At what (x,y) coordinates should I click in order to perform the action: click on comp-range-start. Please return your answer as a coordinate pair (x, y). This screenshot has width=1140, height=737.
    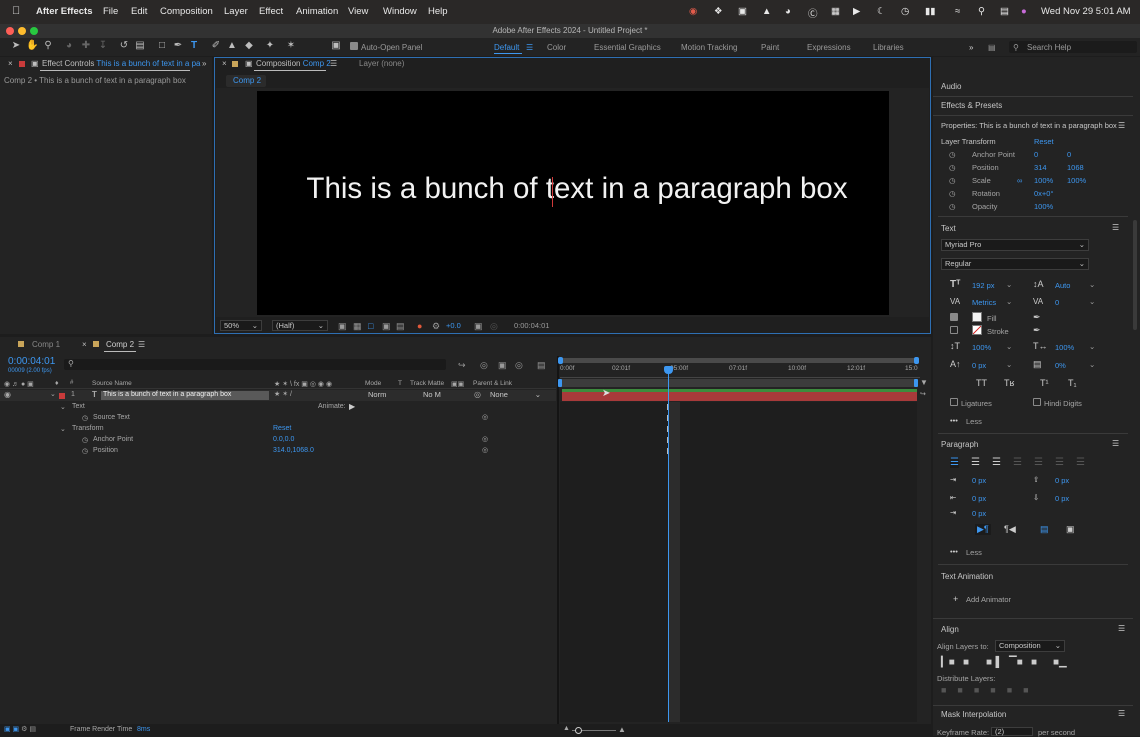
    Looking at the image, I should click on (560, 383).